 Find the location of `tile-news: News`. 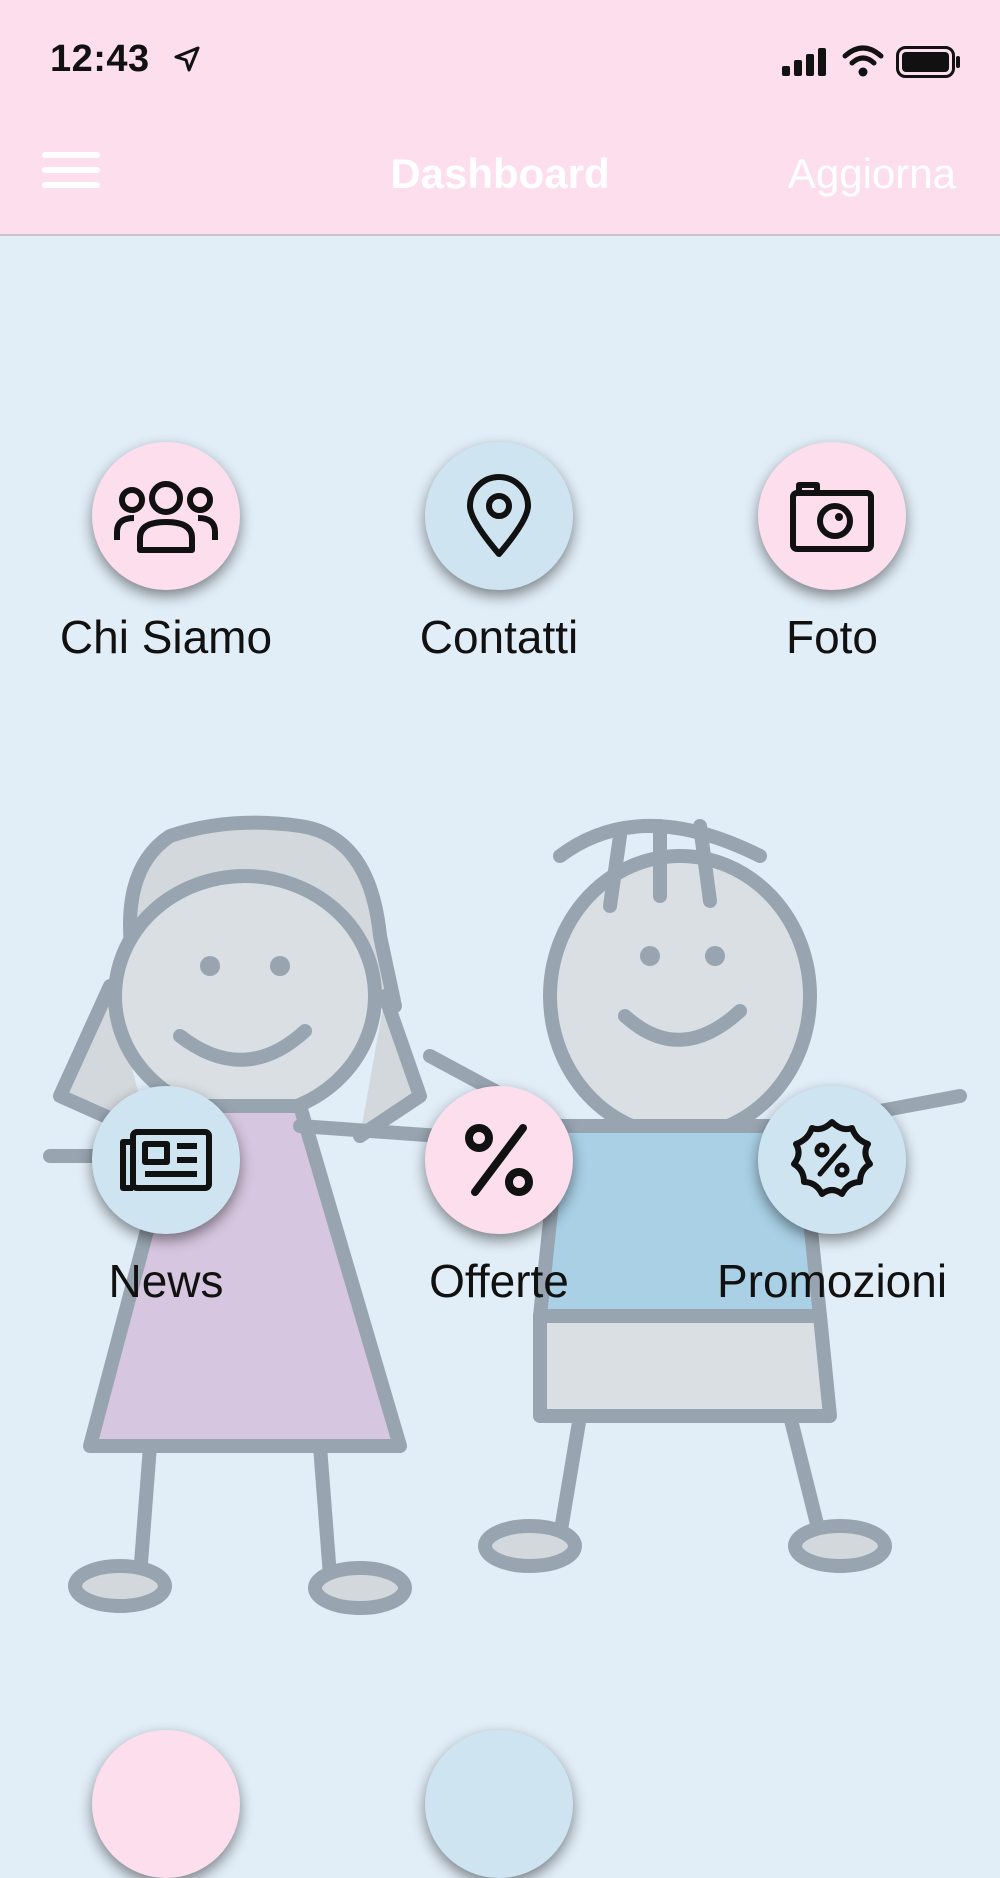

tile-news: News is located at coordinates (166, 1197).